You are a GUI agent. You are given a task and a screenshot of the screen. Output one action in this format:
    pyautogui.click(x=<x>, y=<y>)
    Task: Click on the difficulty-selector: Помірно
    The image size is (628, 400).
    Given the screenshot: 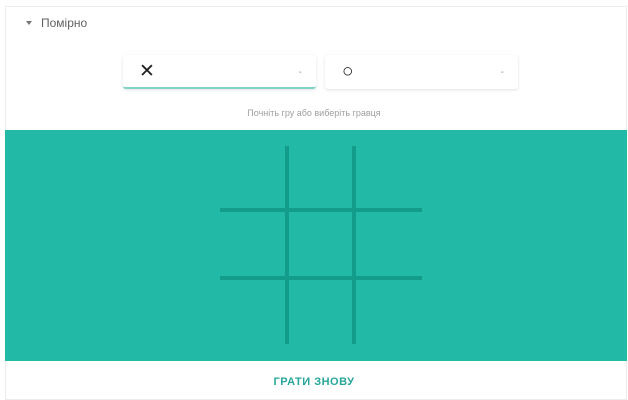 What is the action you would take?
    pyautogui.click(x=56, y=23)
    